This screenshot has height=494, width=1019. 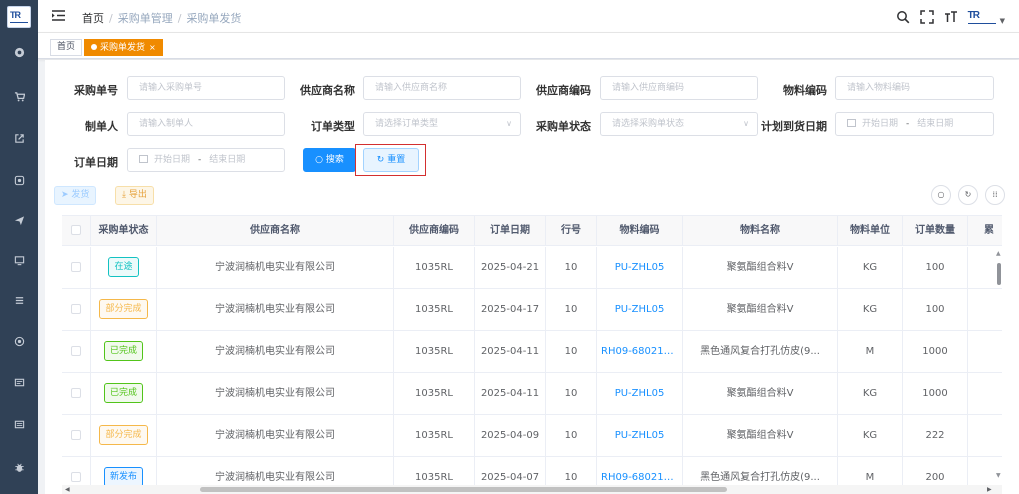 I want to click on sidebar-item-shopping, so click(x=19, y=96).